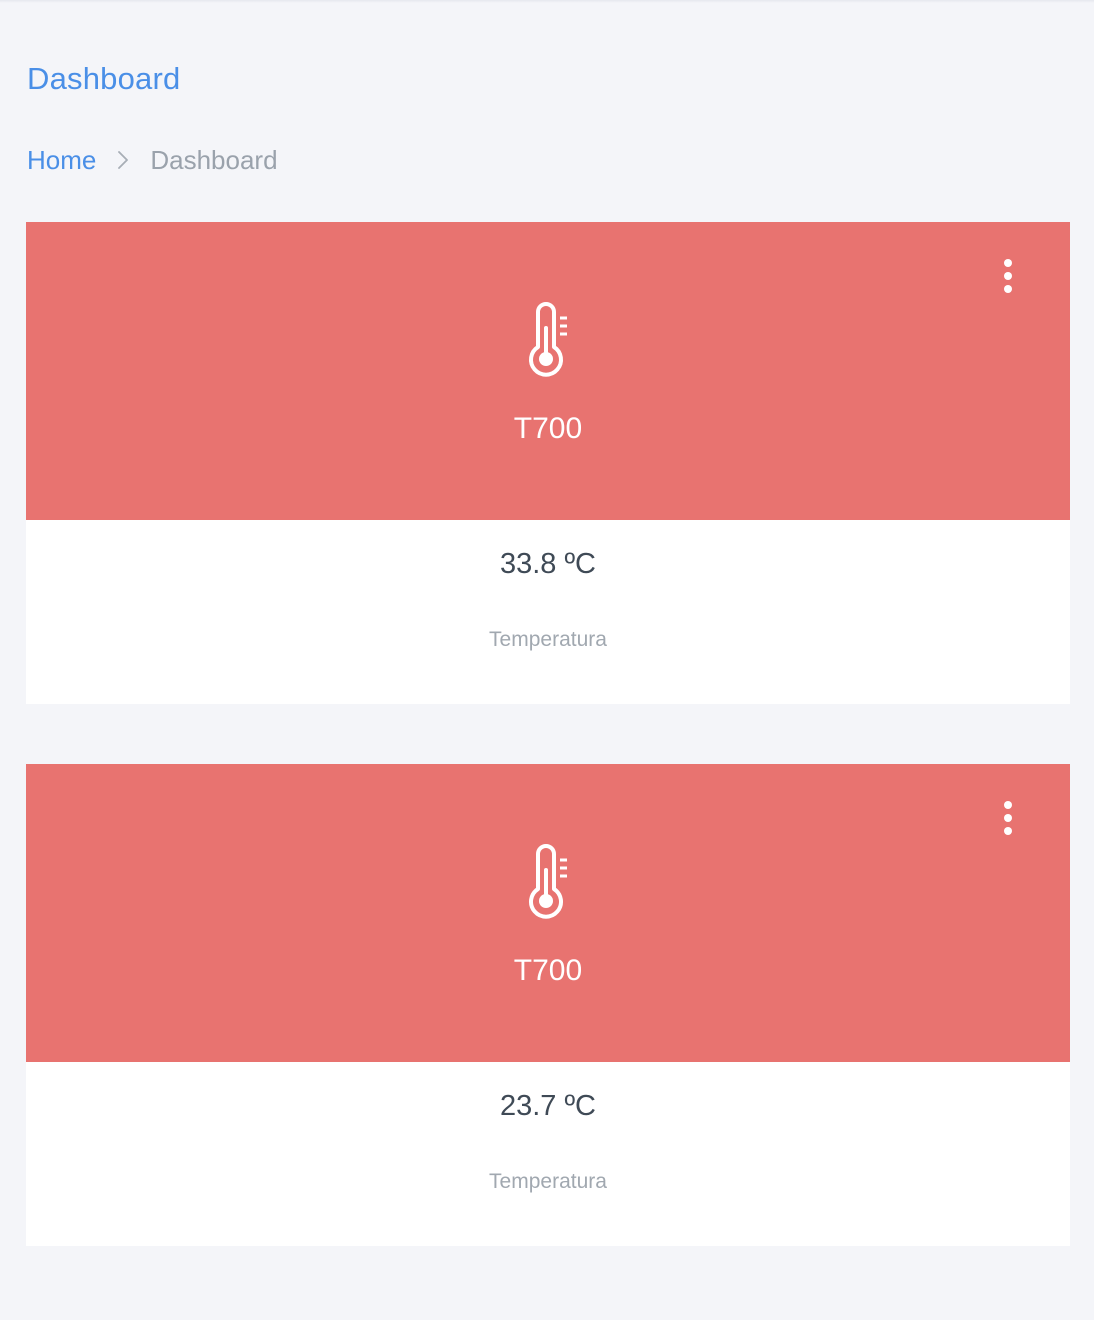 The image size is (1094, 1320). Describe the element at coordinates (123, 160) in the screenshot. I see `chevron-right-icon` at that location.